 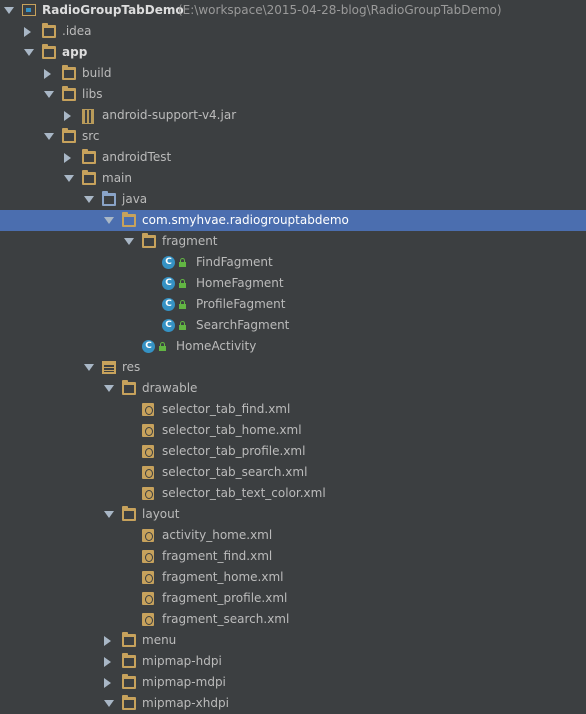 I want to click on tree-row-selector-tab-home-xml: selector_tab_home.xml, so click(x=293, y=430).